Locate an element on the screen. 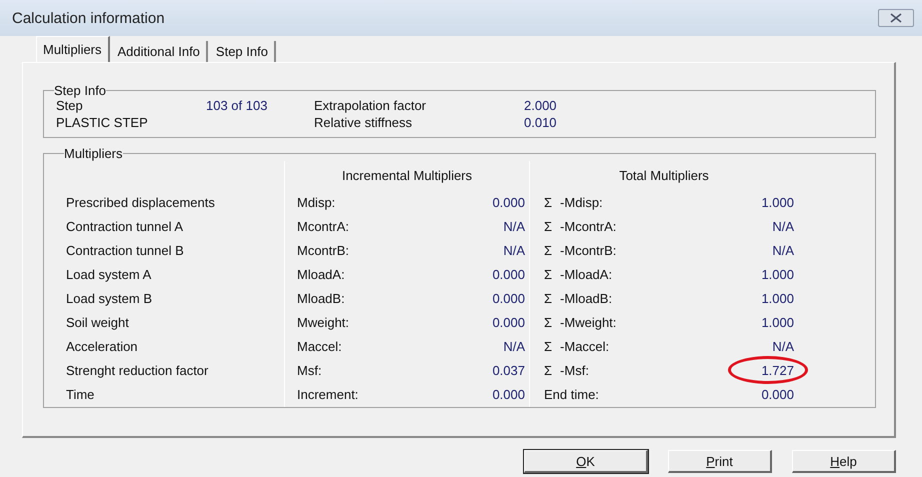  close-button is located at coordinates (896, 18).